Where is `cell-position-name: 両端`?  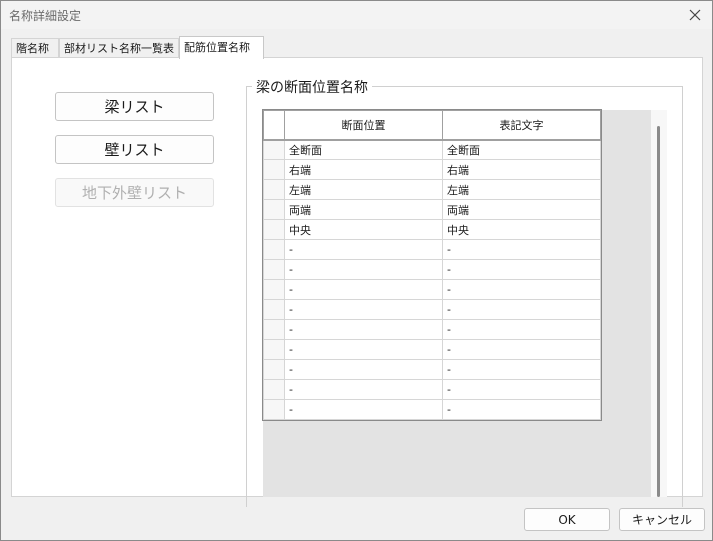 cell-position-name: 両端 is located at coordinates (363, 209).